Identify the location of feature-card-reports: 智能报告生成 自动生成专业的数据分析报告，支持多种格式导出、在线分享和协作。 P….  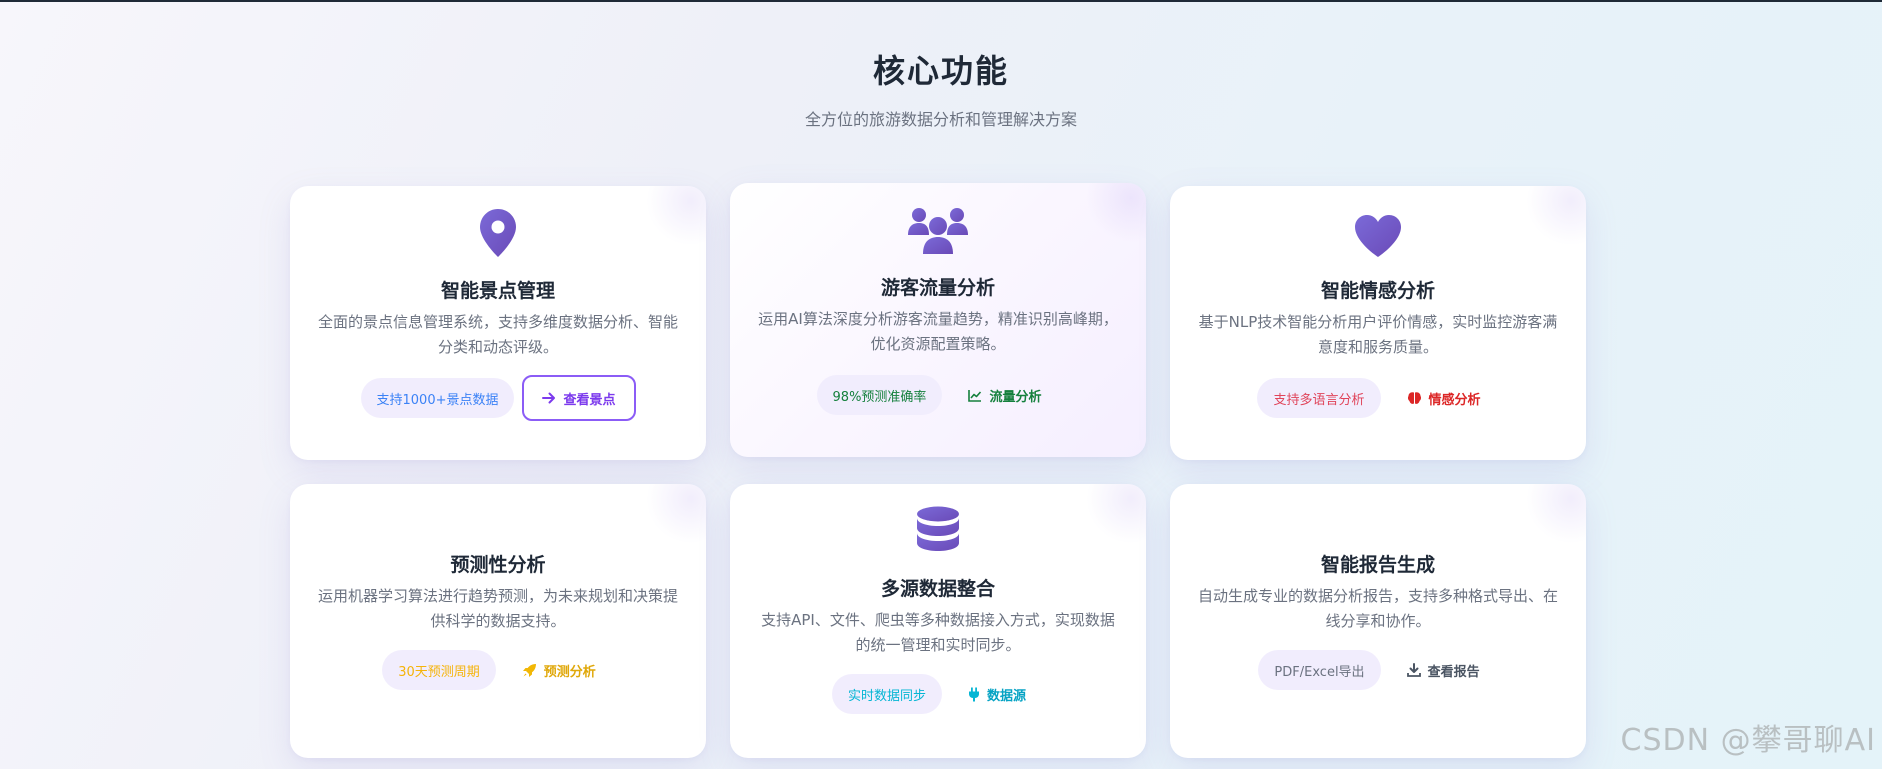
(1378, 621).